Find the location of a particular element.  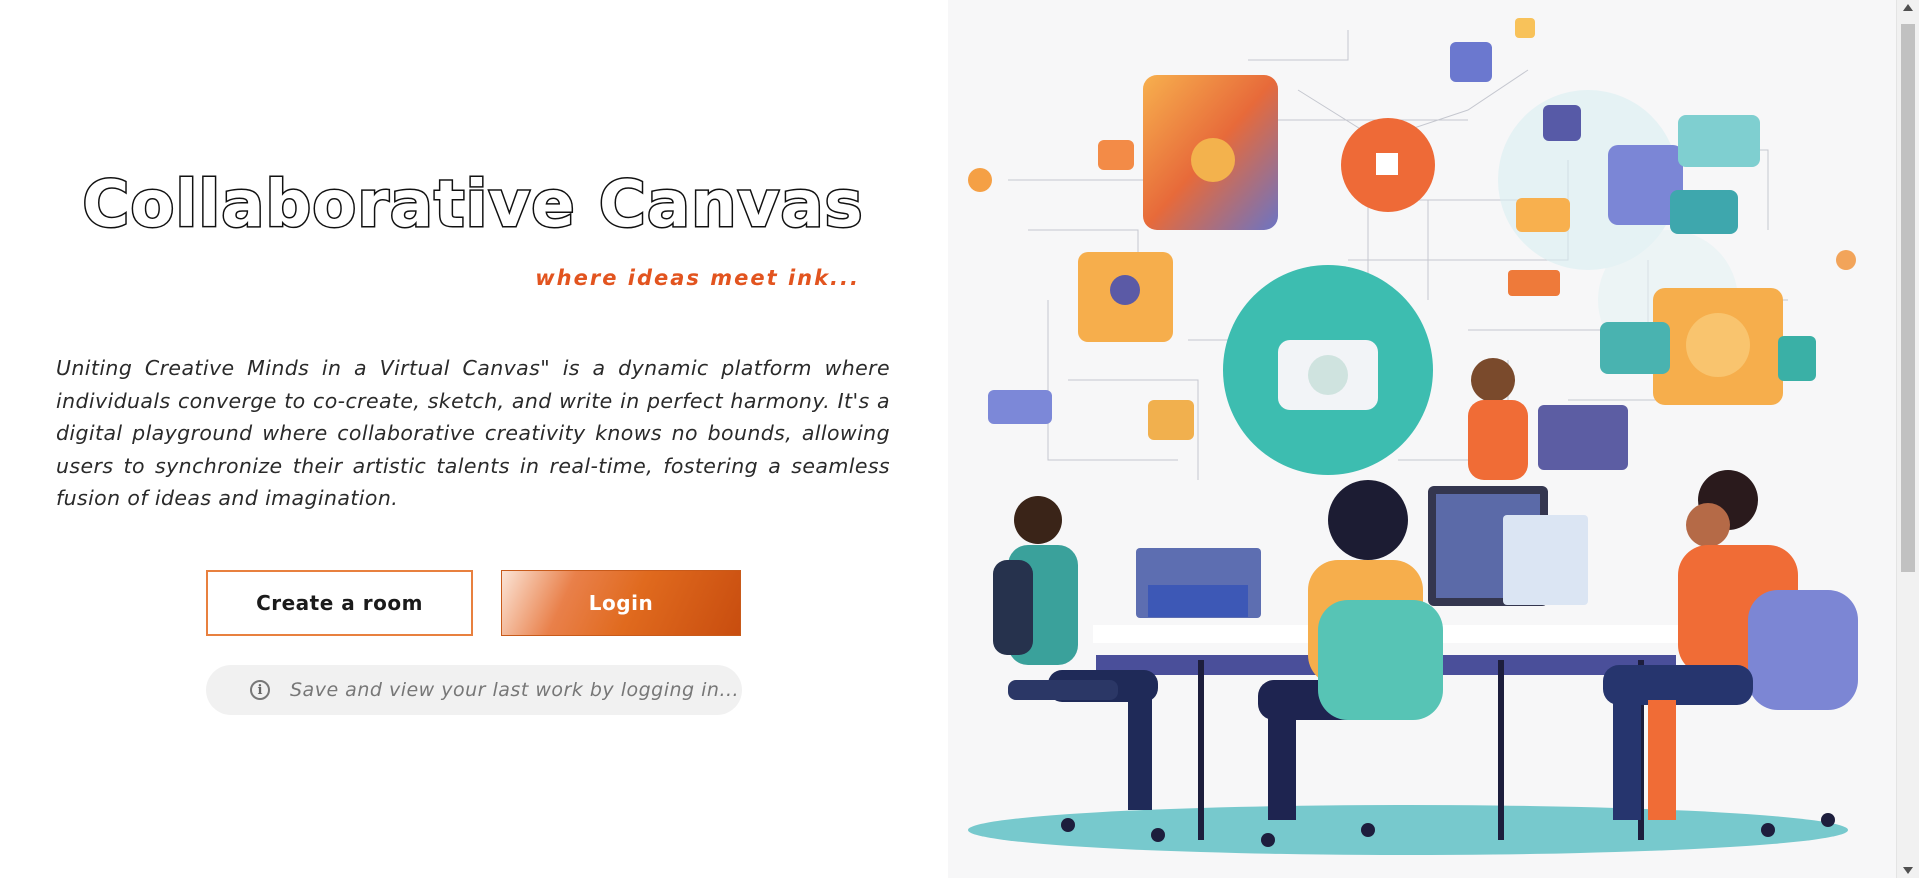

info-icon: i is located at coordinates (260, 690).